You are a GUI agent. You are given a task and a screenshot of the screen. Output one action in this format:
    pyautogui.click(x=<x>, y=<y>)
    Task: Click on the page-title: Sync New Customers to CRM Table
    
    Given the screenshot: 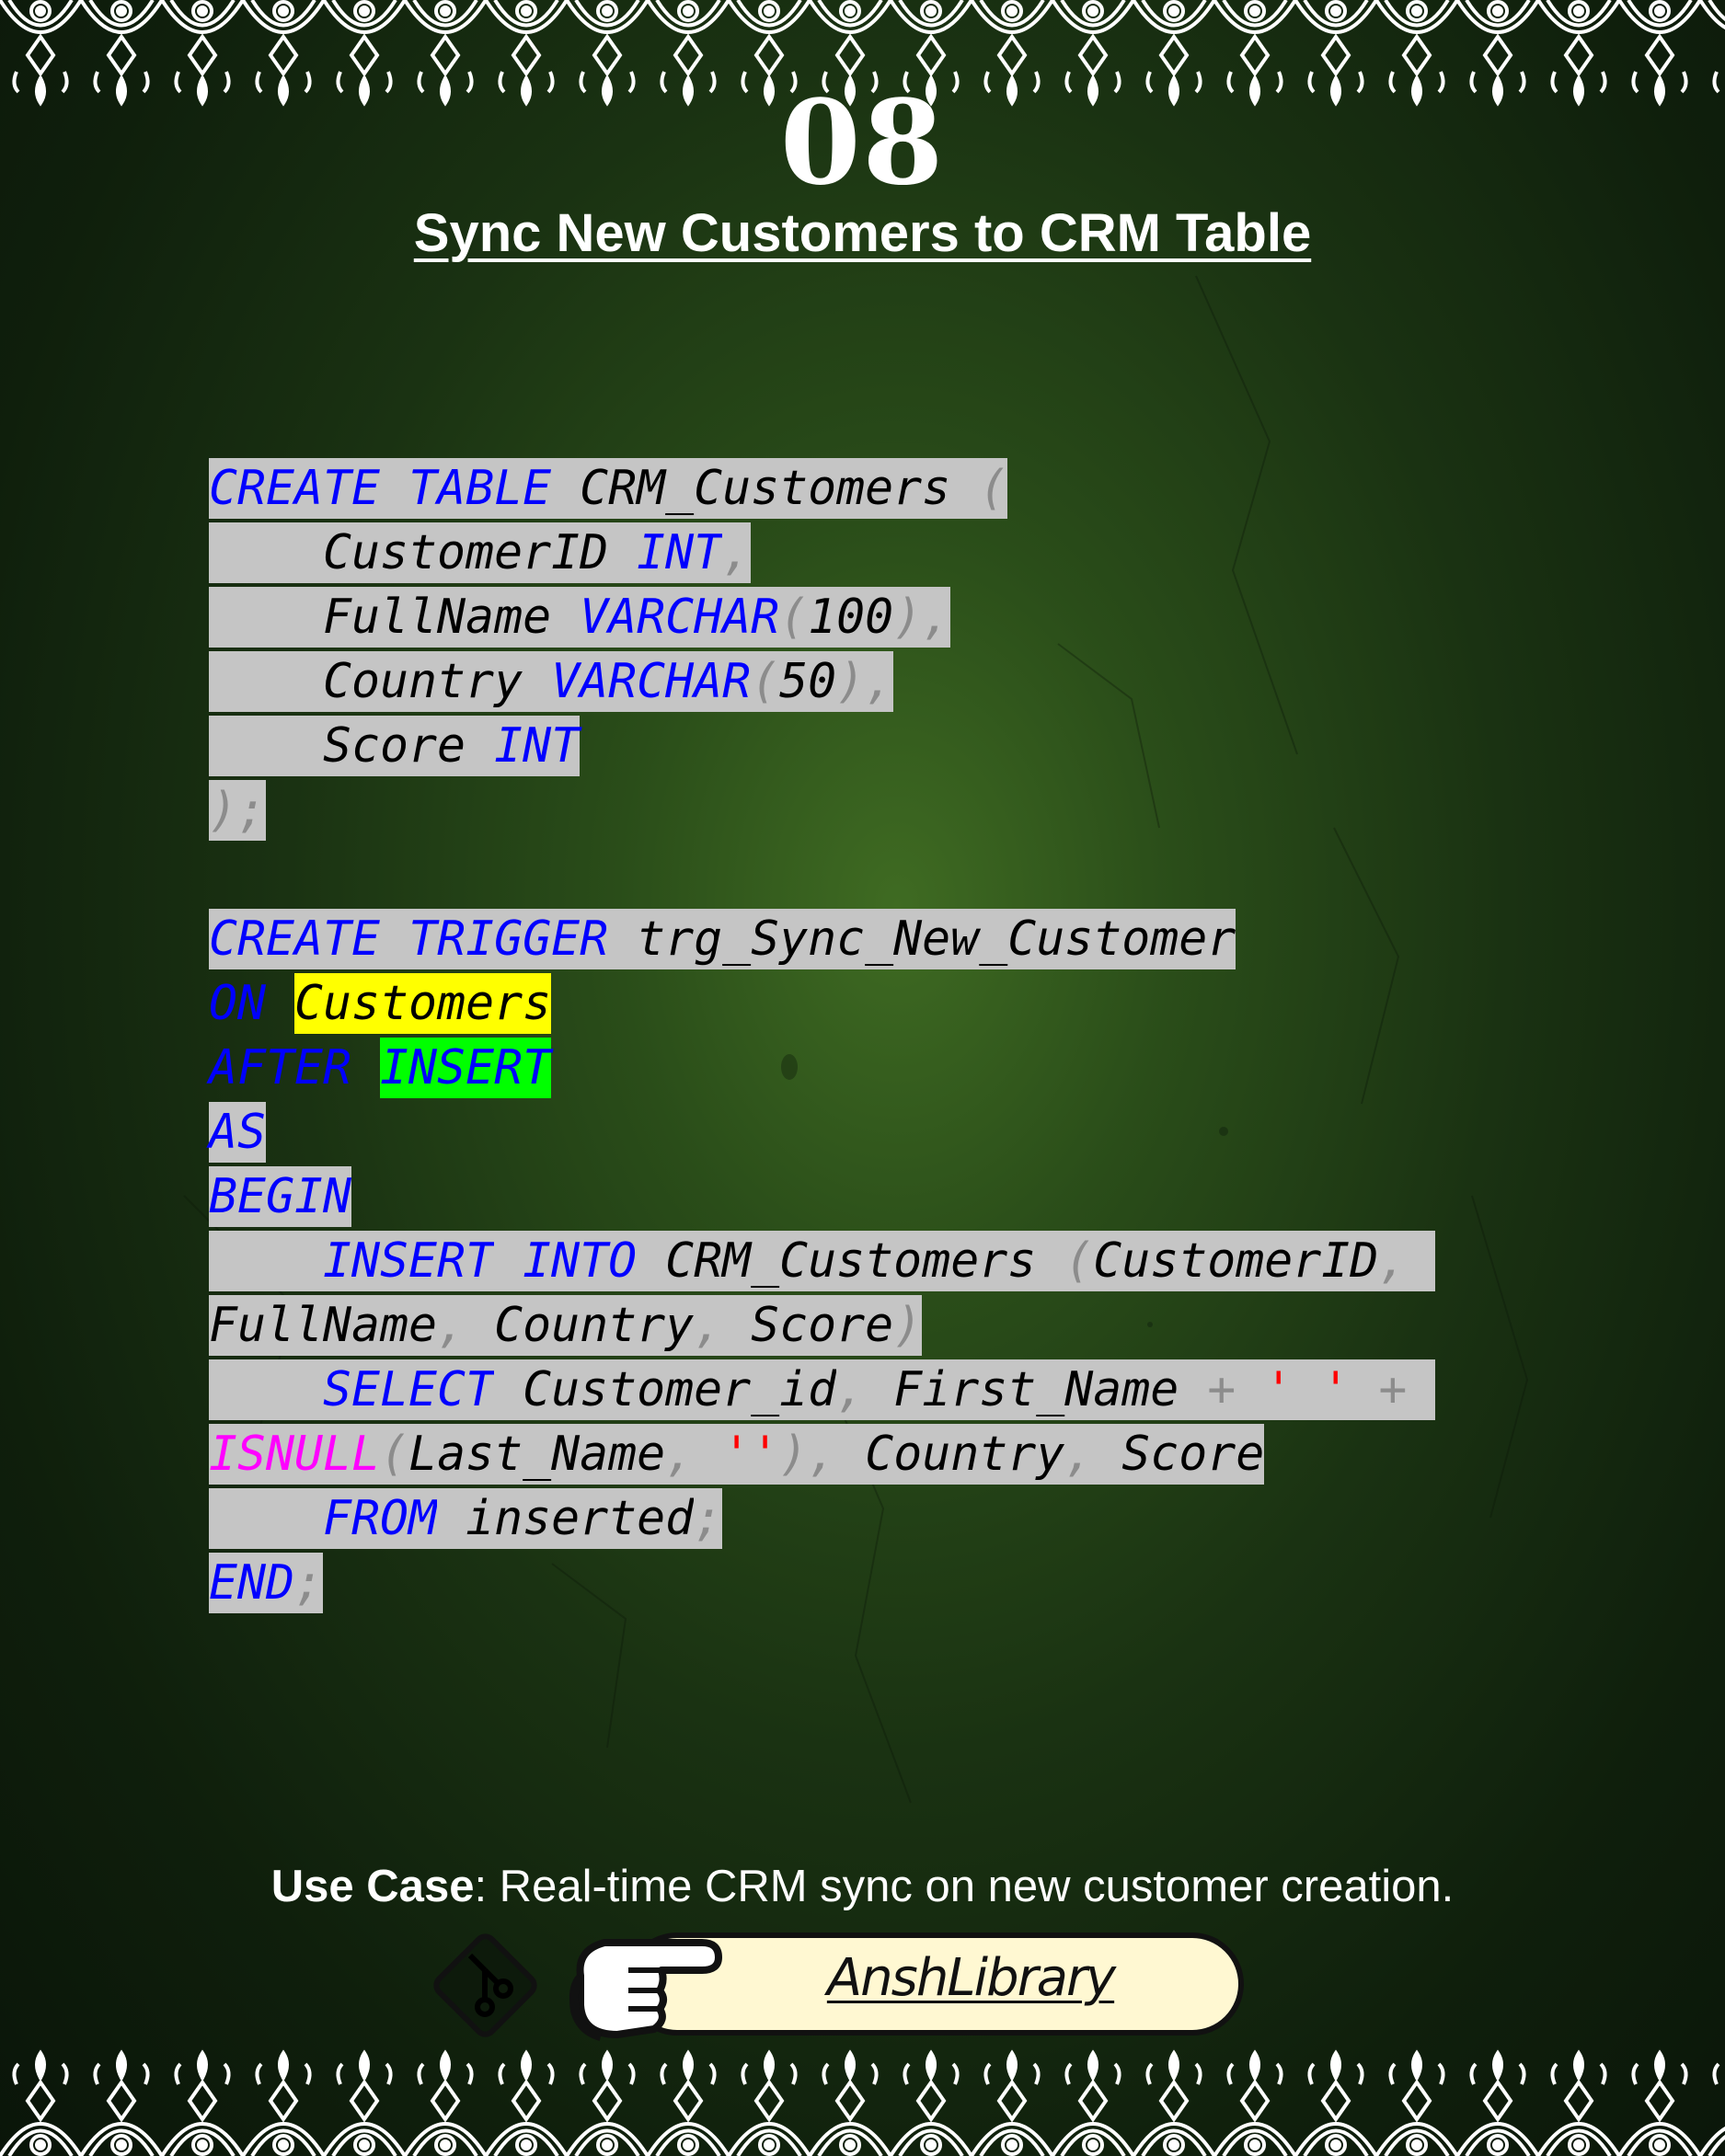 What is the action you would take?
    pyautogui.click(x=862, y=233)
    